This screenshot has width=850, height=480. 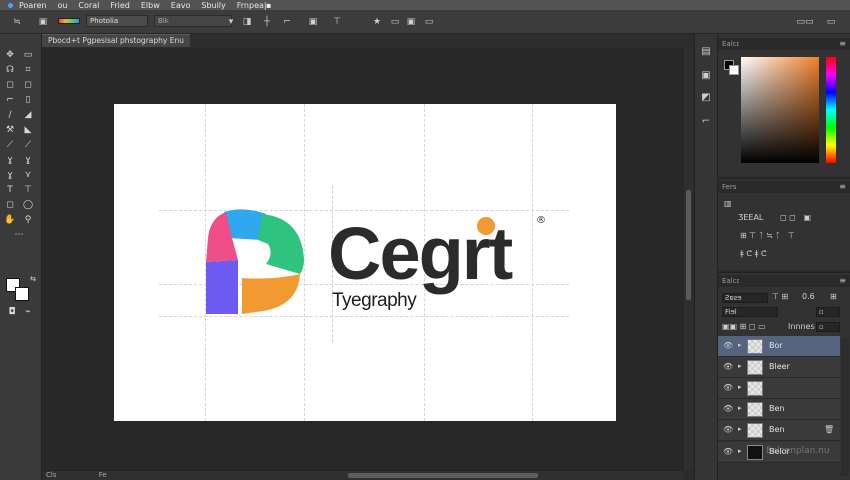 I want to click on screen-mode-icon: ⌁, so click(x=28, y=312).